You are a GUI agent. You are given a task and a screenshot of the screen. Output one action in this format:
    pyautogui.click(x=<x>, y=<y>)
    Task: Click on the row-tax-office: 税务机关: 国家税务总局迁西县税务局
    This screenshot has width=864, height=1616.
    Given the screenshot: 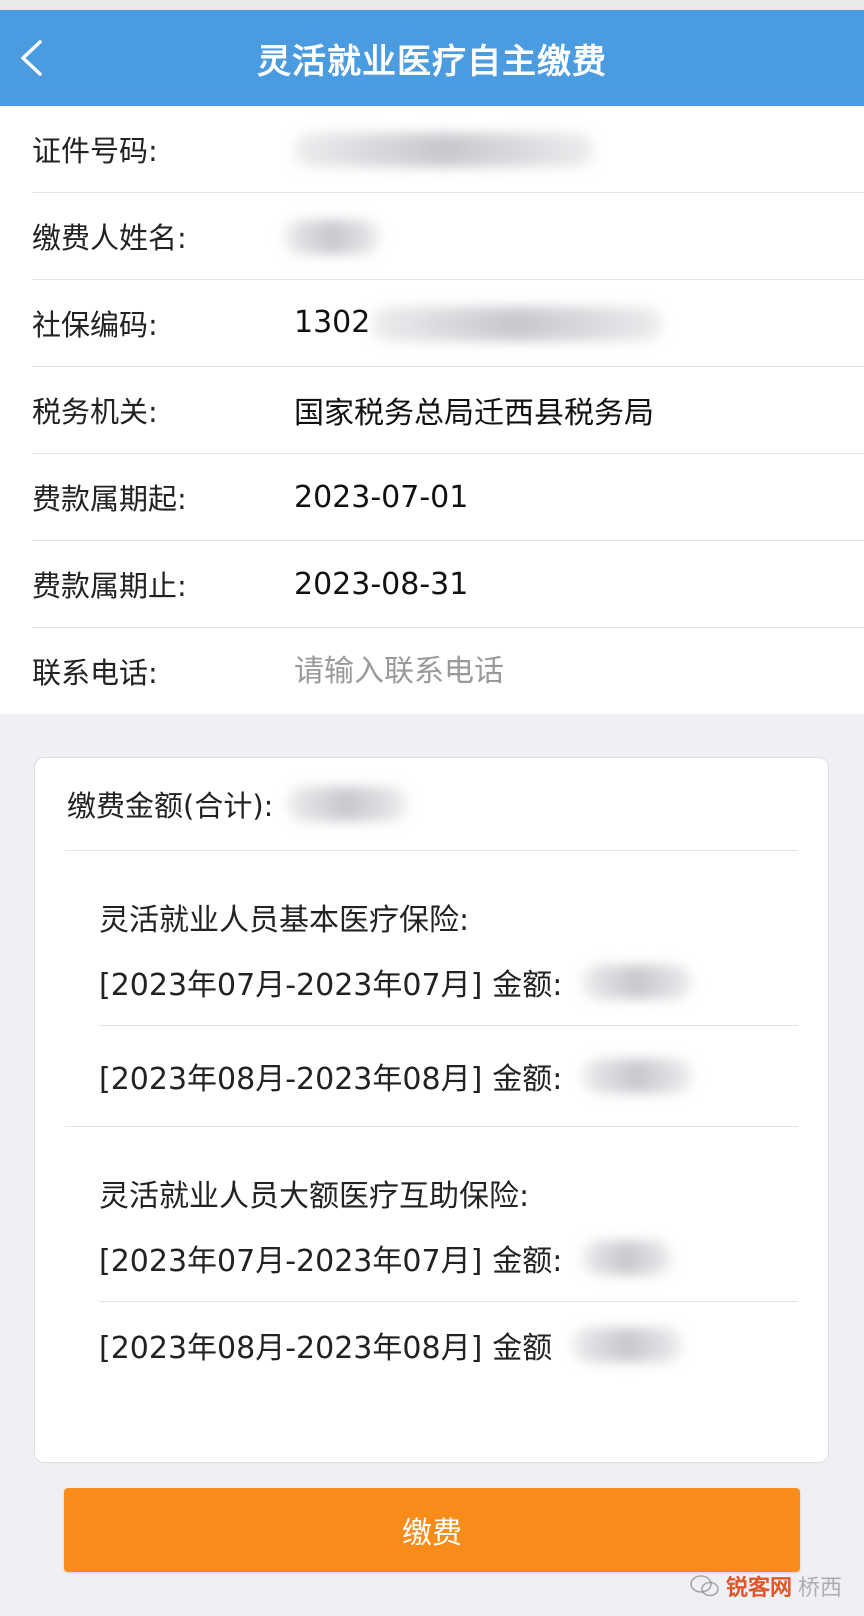 What is the action you would take?
    pyautogui.click(x=448, y=410)
    